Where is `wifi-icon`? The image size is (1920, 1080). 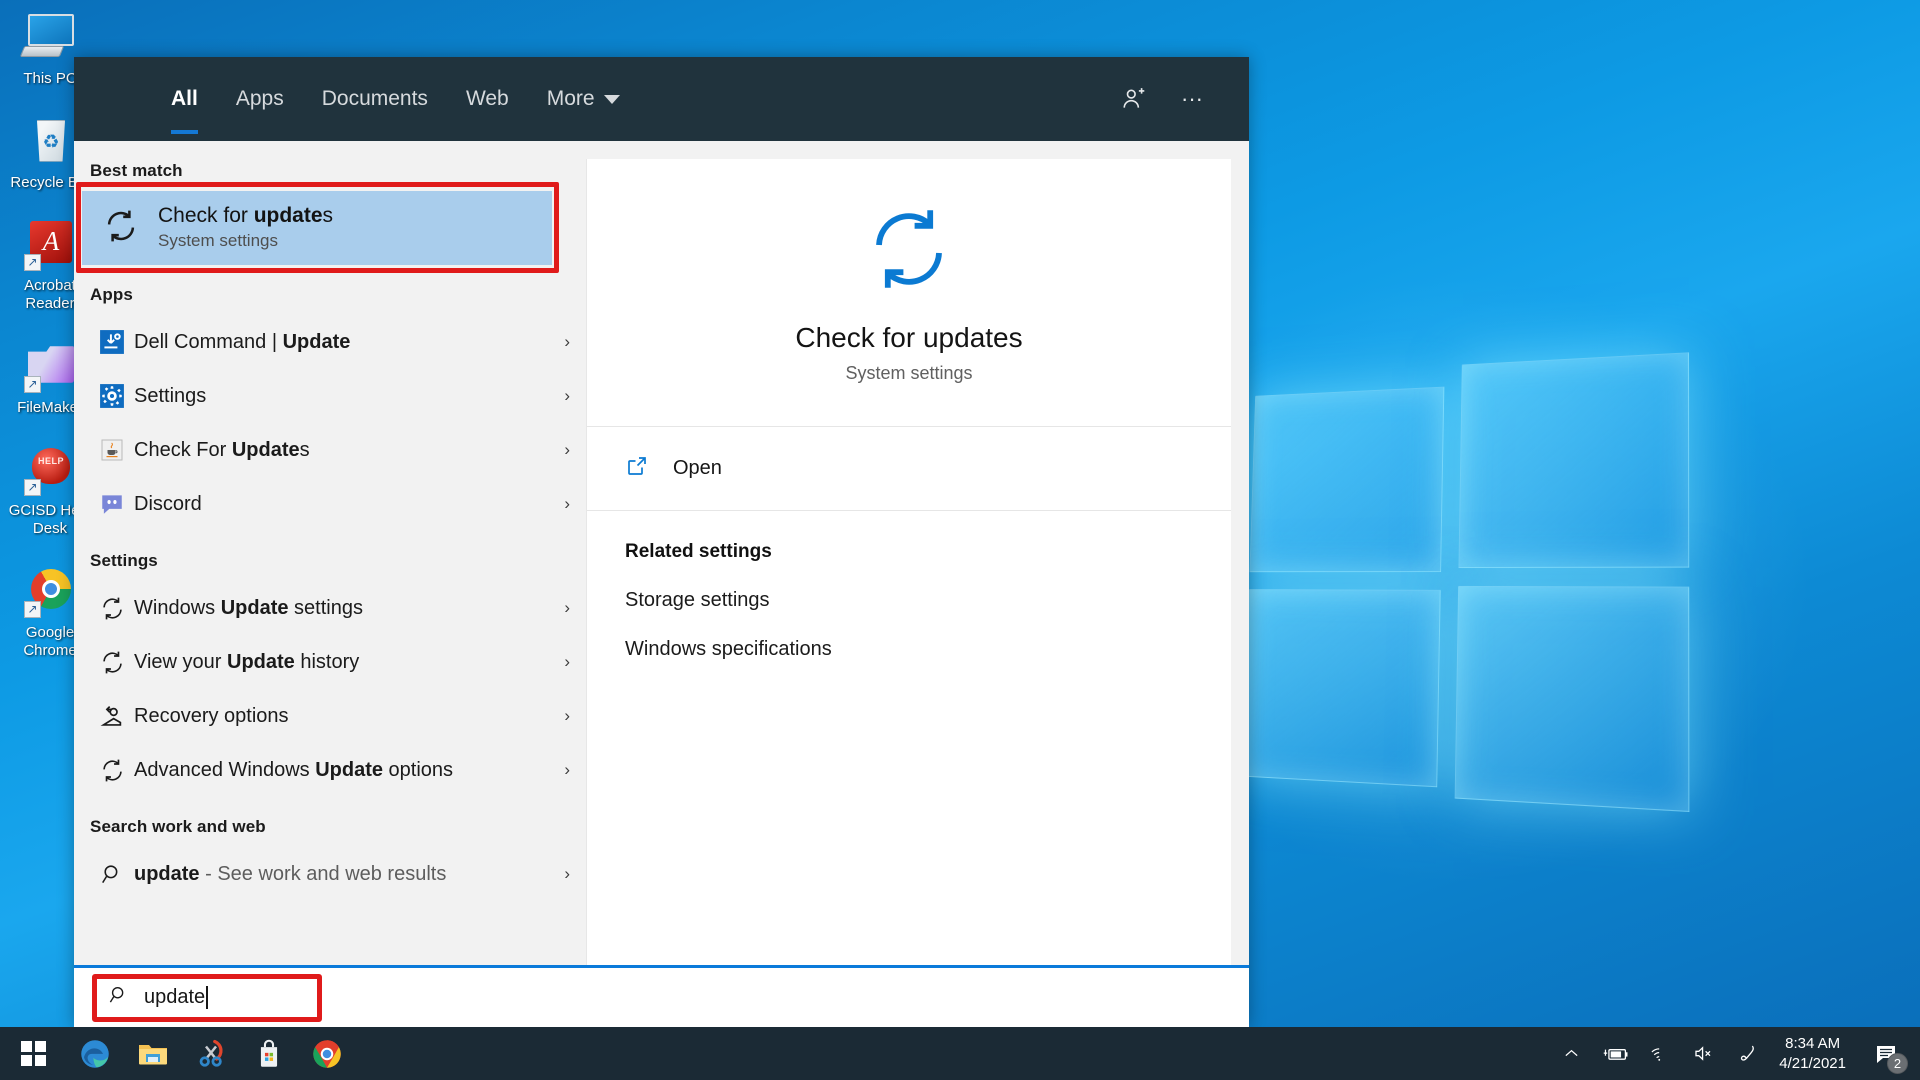
wifi-icon is located at coordinates (1659, 1053).